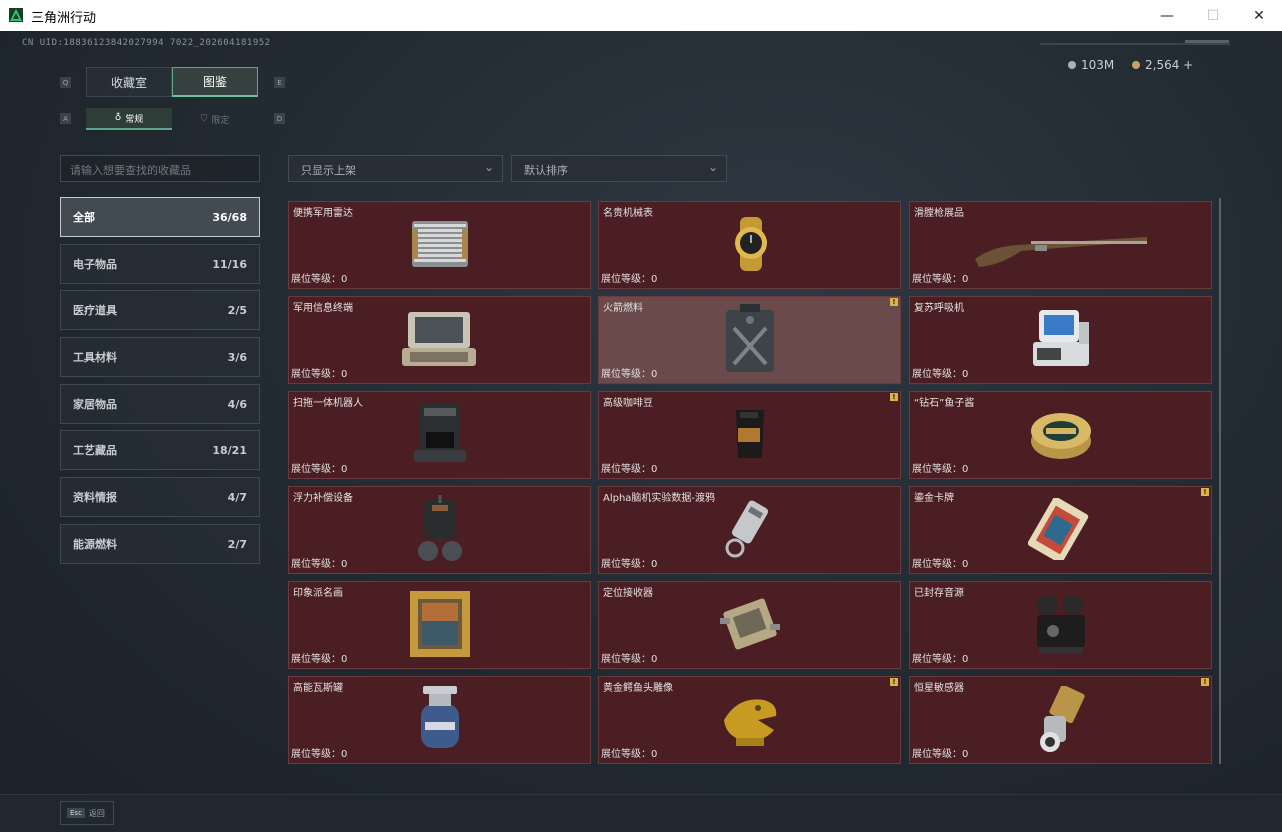 Image resolution: width=1282 pixels, height=832 pixels. I want to click on item-name: 高能瓦斯罐, so click(318, 688).